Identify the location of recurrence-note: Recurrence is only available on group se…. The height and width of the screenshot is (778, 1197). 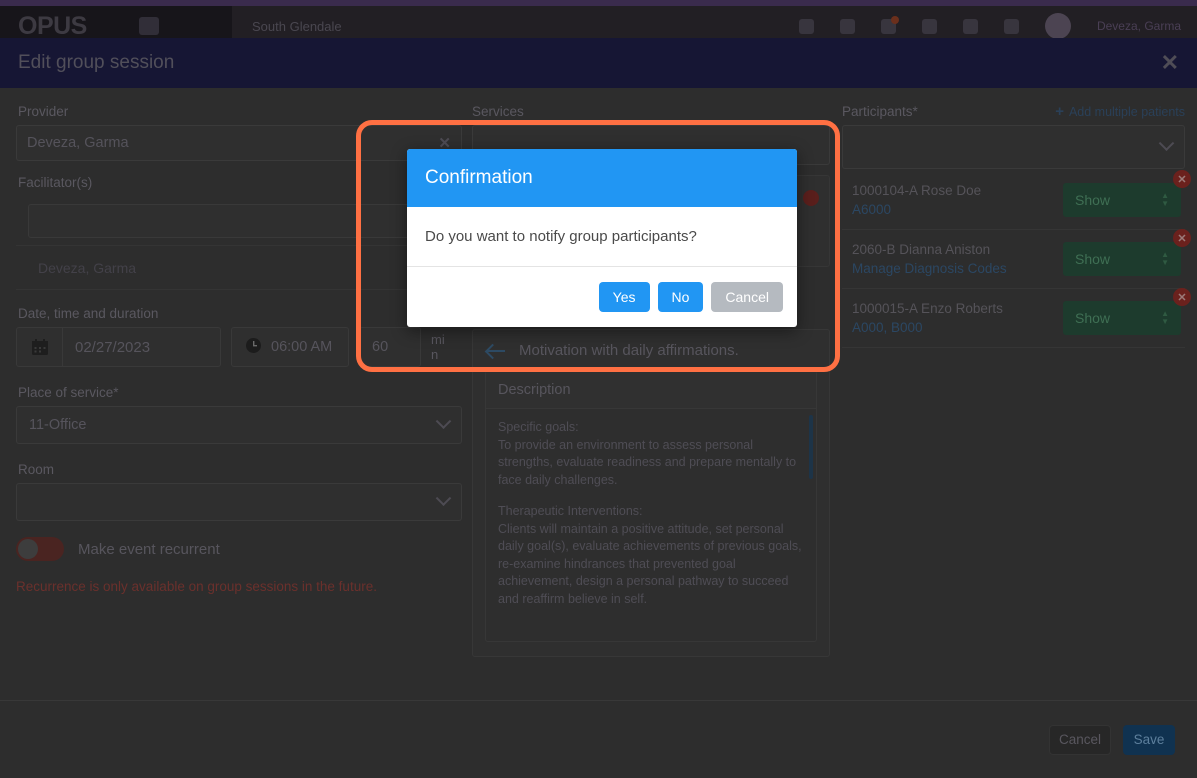
(196, 586).